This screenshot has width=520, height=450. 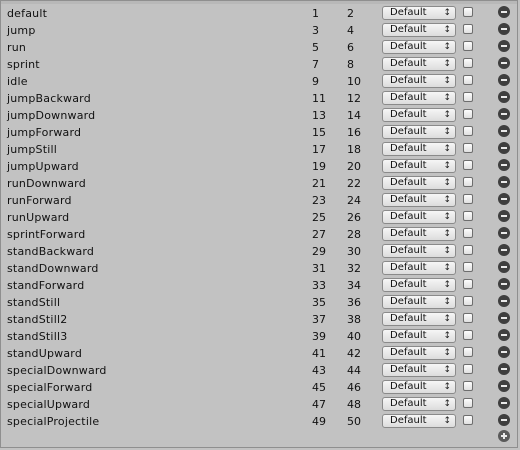 What do you see at coordinates (259, 336) in the screenshot?
I see `list-item: standStill3 39 40 Default ↕` at bounding box center [259, 336].